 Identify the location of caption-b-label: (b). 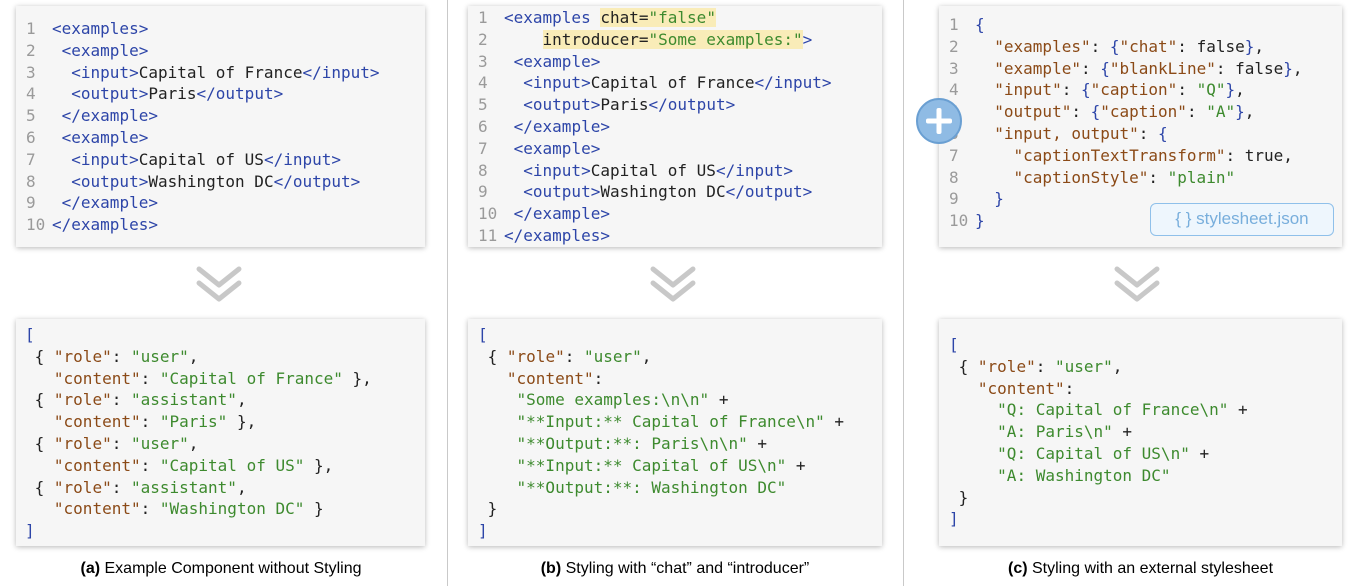
(551, 568).